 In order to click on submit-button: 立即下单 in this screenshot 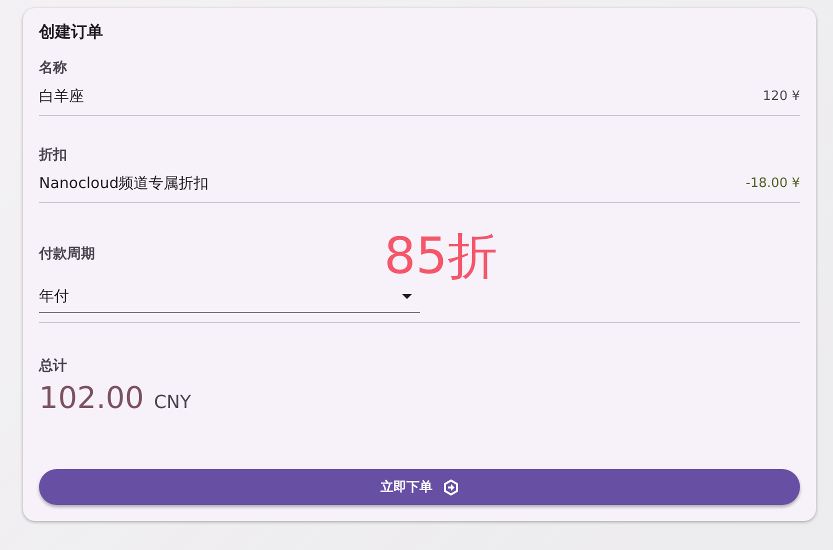, I will do `click(419, 487)`.